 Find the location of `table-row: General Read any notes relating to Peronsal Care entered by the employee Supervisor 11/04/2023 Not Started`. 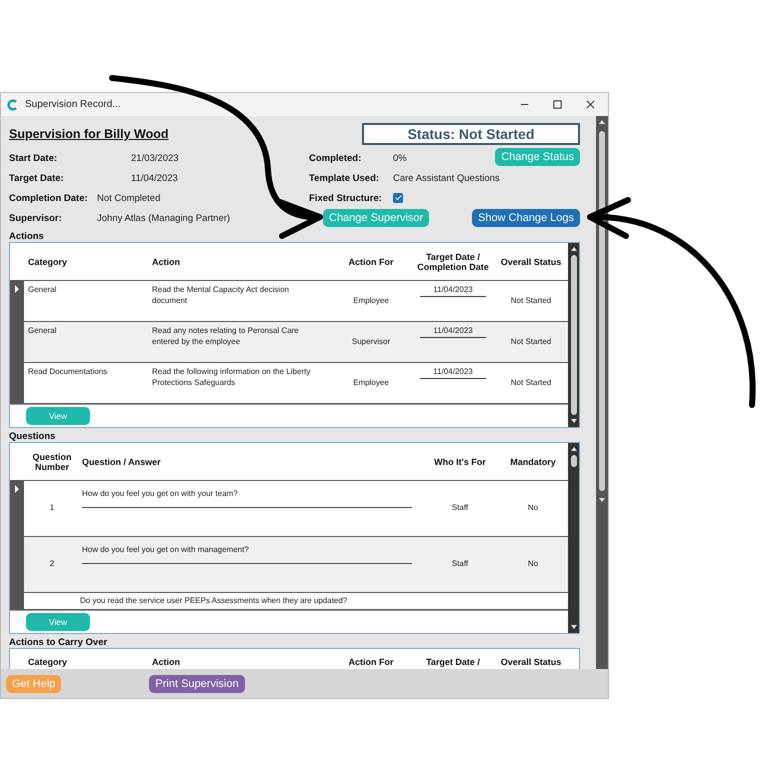

table-row: General Read any notes relating to Peronsal Care entered by the employee Supervisor 11/04/2023 Not Started is located at coordinates (289, 342).